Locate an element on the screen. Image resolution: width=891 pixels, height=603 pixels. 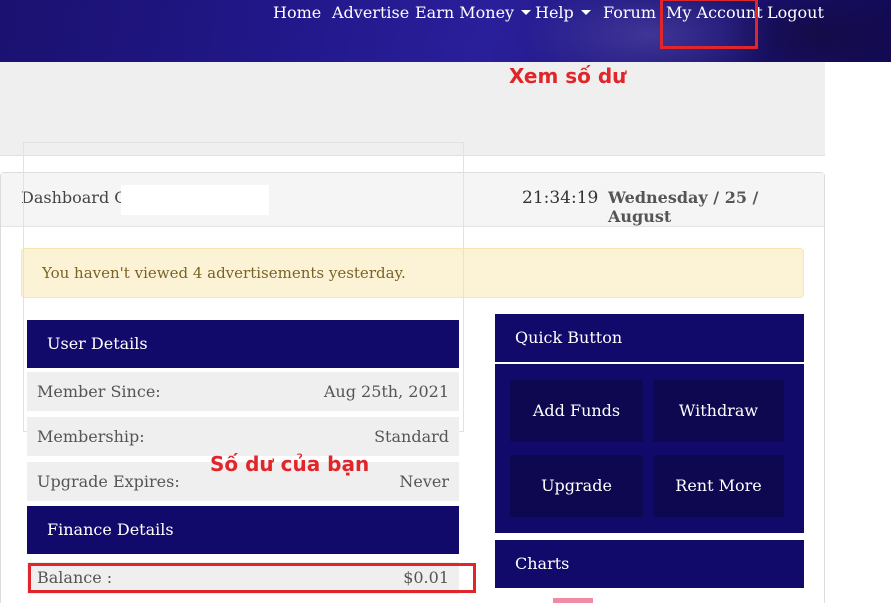
balance-highlight-box is located at coordinates (252, 578).